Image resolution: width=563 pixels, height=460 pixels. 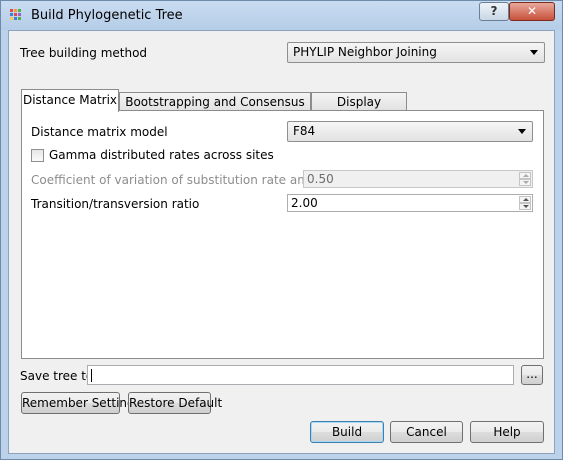 What do you see at coordinates (37, 155) in the screenshot?
I see `gamma-checkbox` at bounding box center [37, 155].